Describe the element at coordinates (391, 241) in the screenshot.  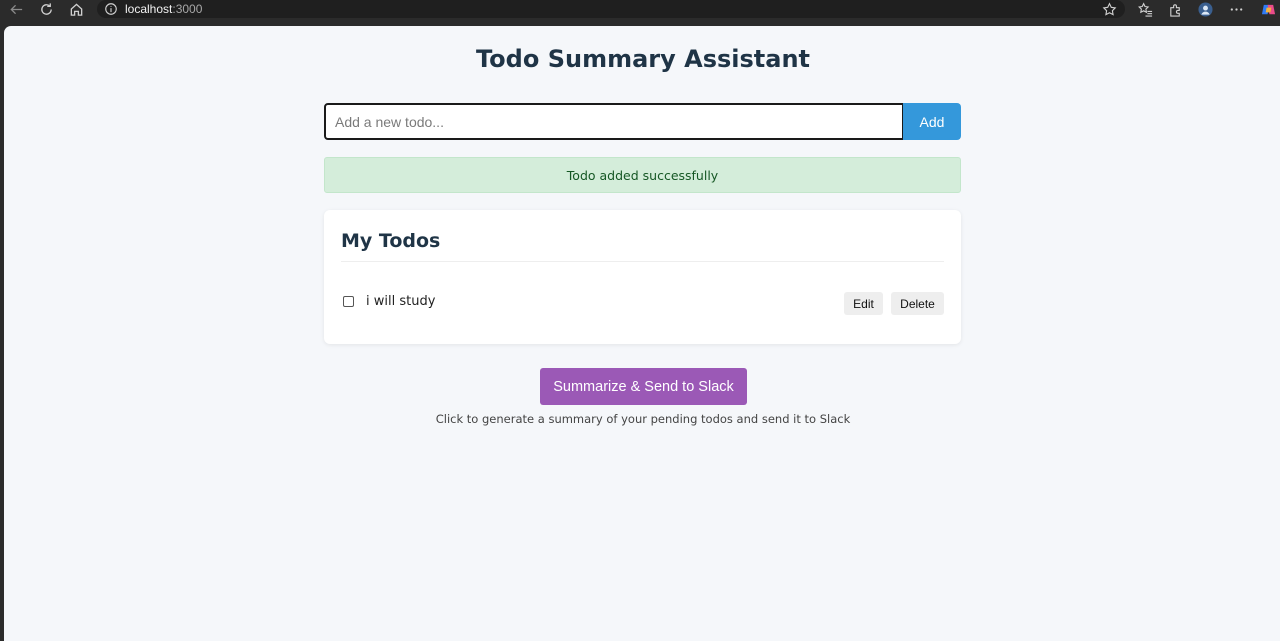
I see `todo-list-title: My Todos` at that location.